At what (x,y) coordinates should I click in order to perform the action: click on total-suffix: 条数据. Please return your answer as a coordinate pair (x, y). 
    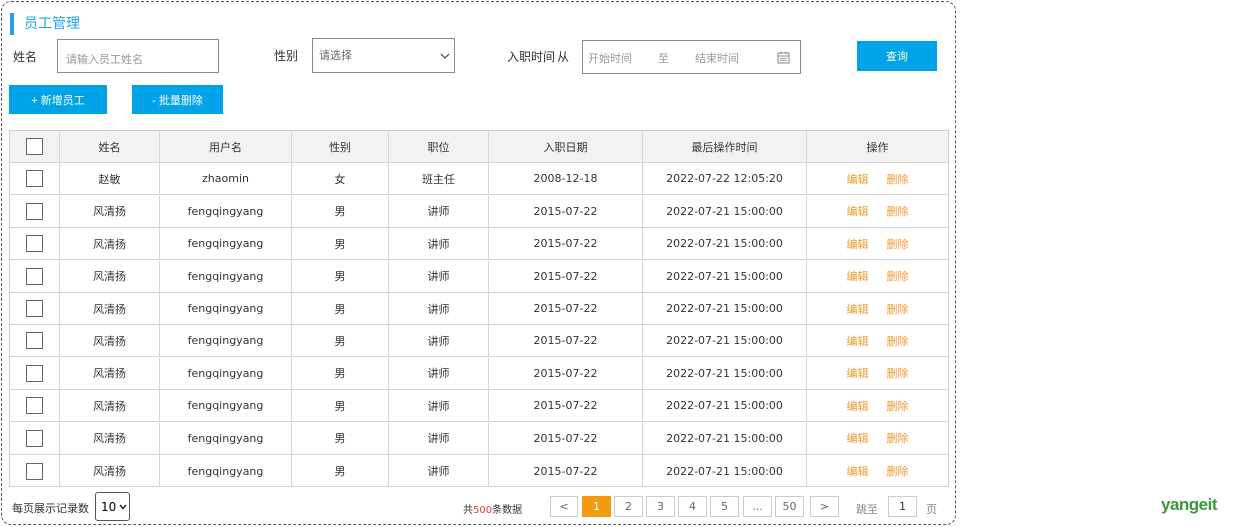
    Looking at the image, I should click on (507, 510).